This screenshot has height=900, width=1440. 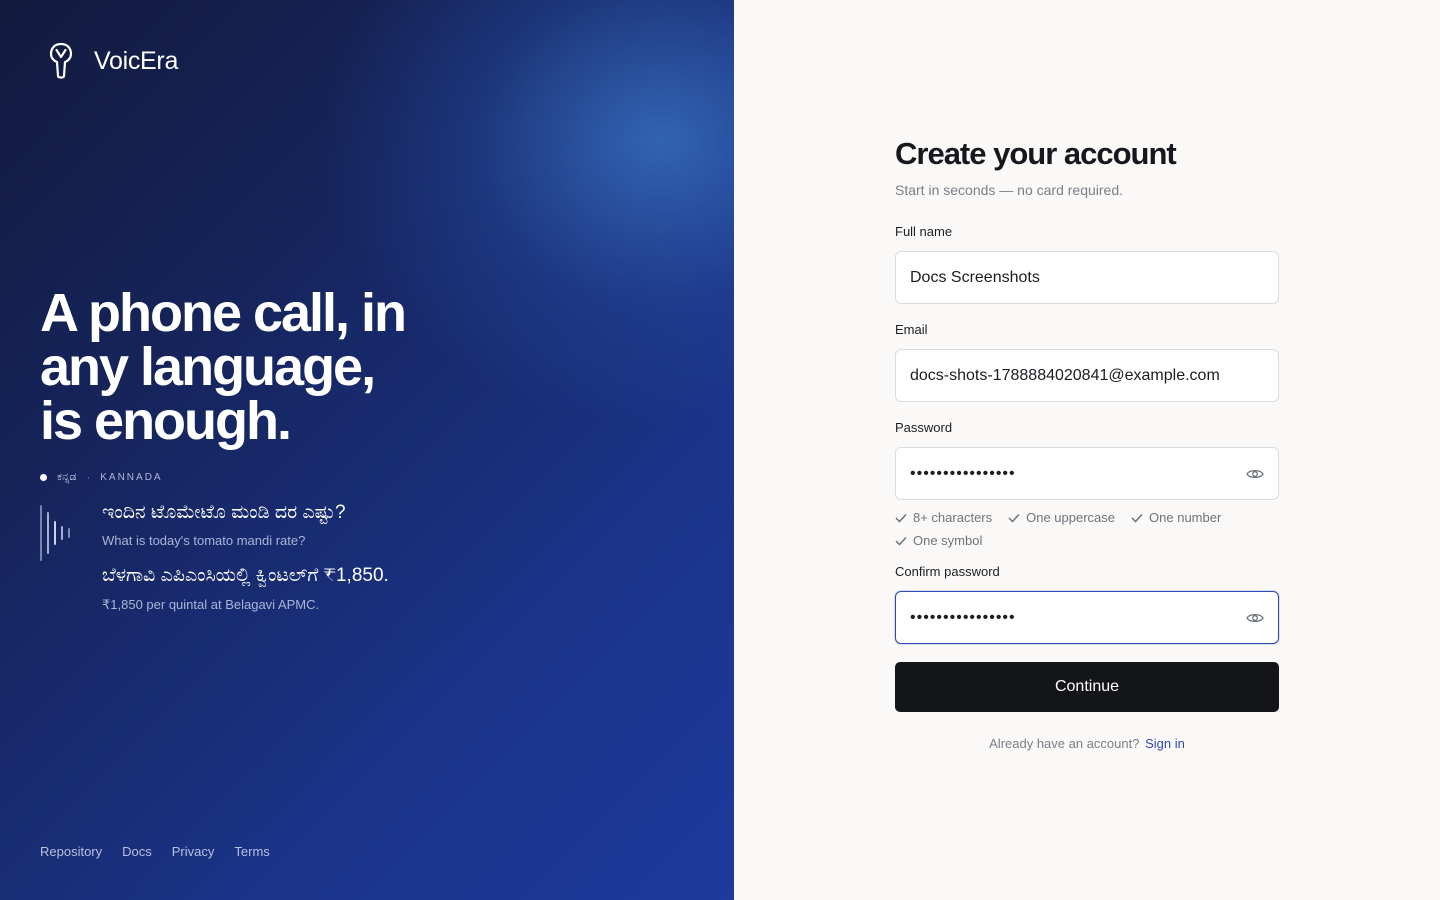 I want to click on email-input, so click(x=1087, y=375).